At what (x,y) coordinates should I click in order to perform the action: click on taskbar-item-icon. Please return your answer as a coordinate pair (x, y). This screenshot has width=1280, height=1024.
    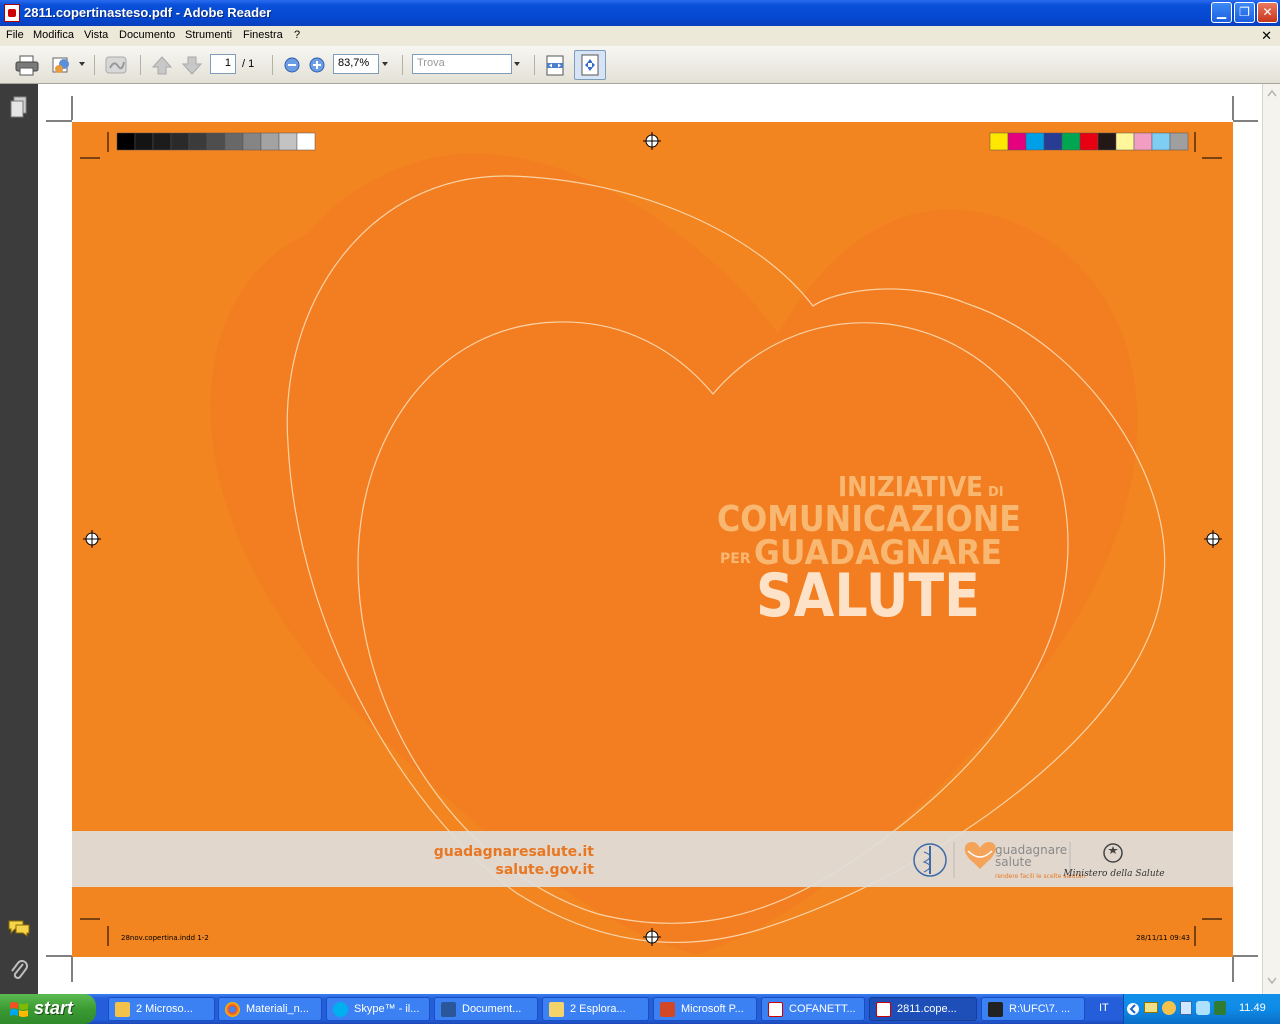
    Looking at the image, I should click on (122, 1009).